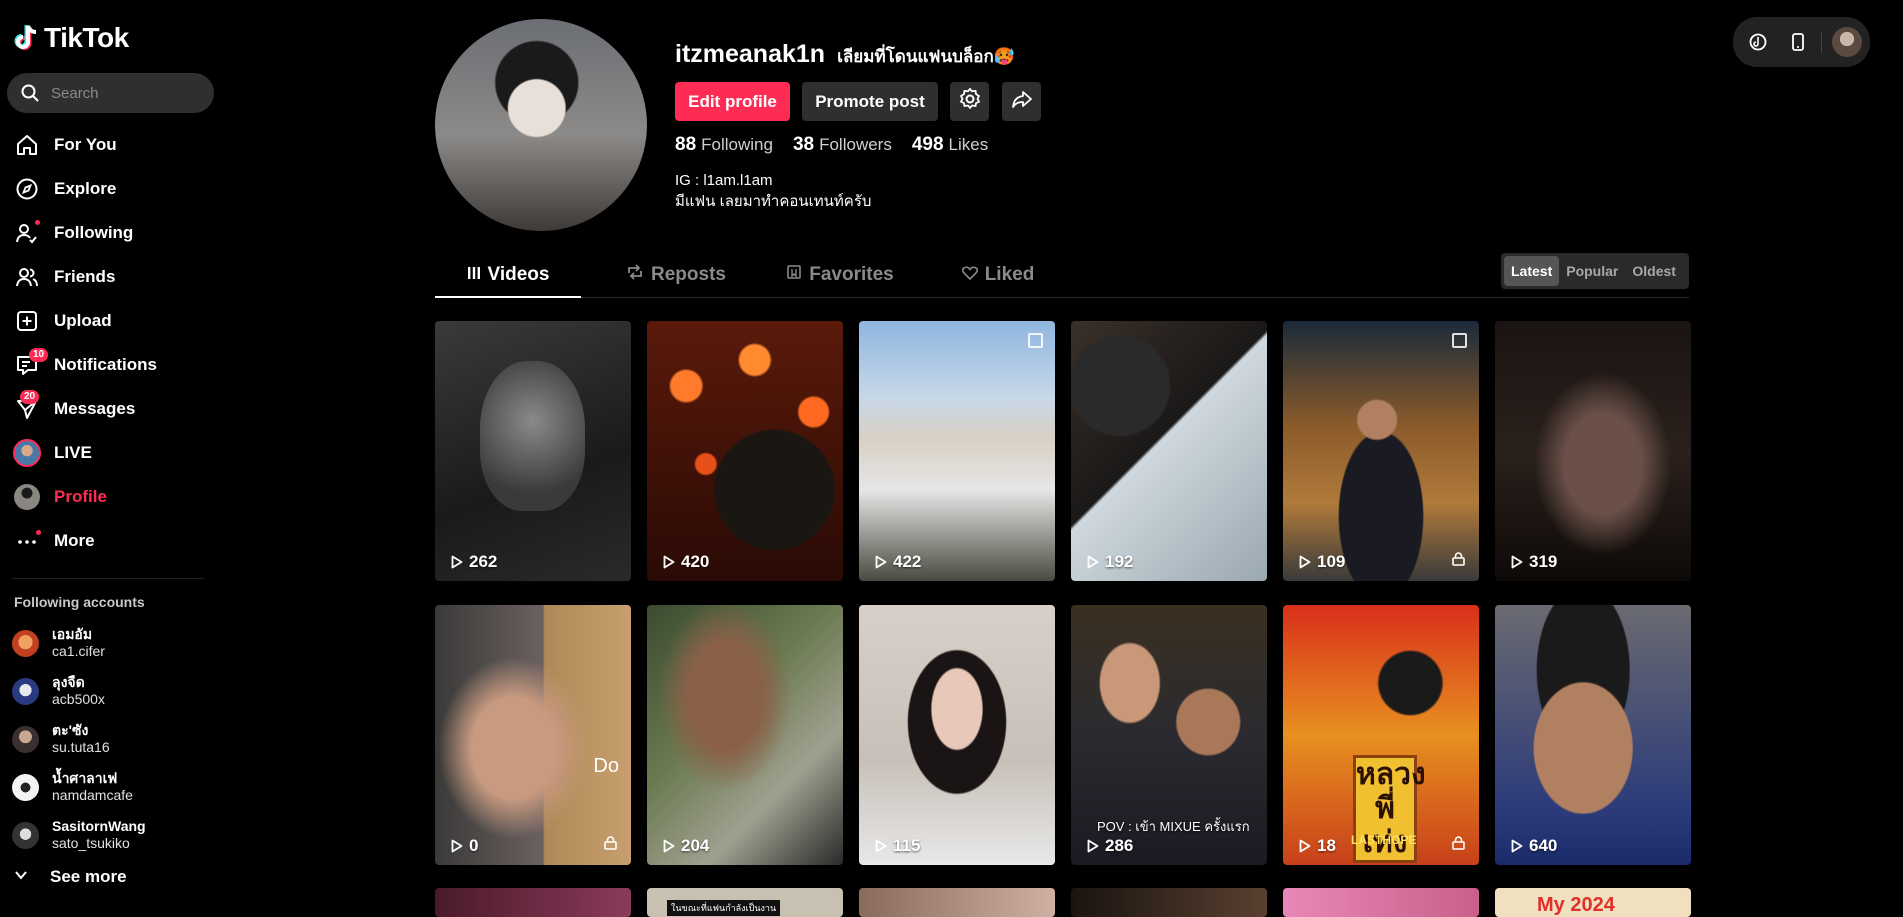 The height and width of the screenshot is (917, 1903). I want to click on video-card: 640, so click(1593, 735).